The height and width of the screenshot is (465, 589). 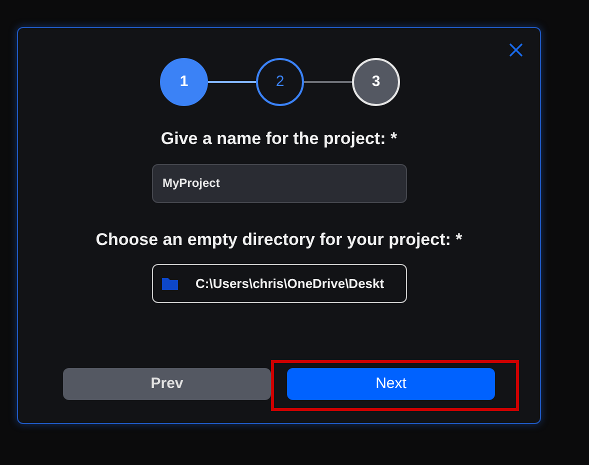 I want to click on directory-field: C:\Users\chris\OneDrive\Deskt, so click(x=279, y=283).